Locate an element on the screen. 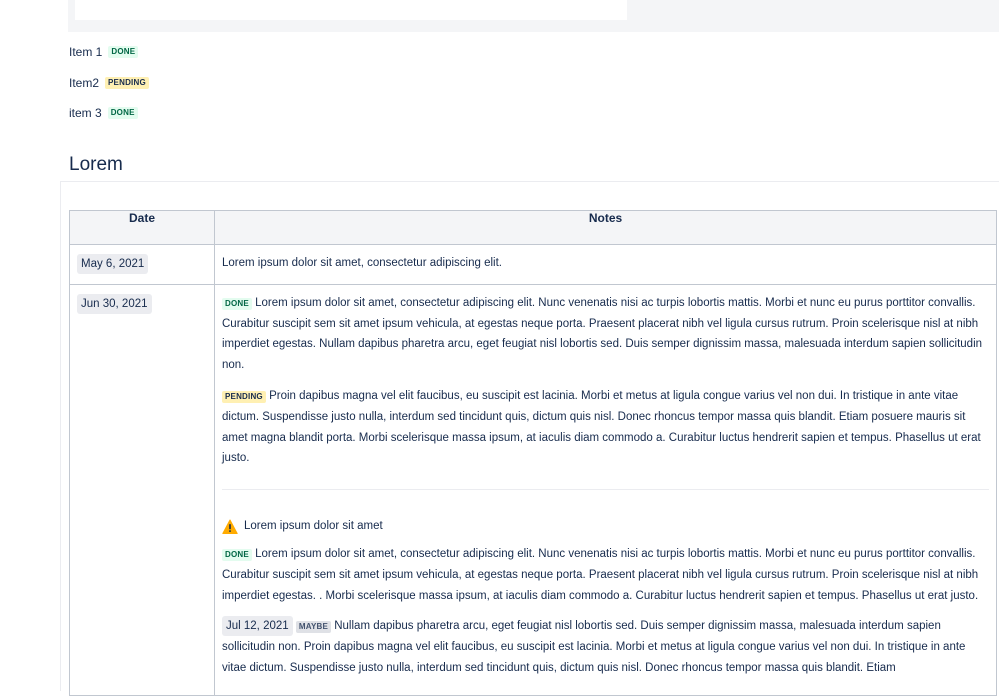  left-margin is located at coordinates (34, 16).